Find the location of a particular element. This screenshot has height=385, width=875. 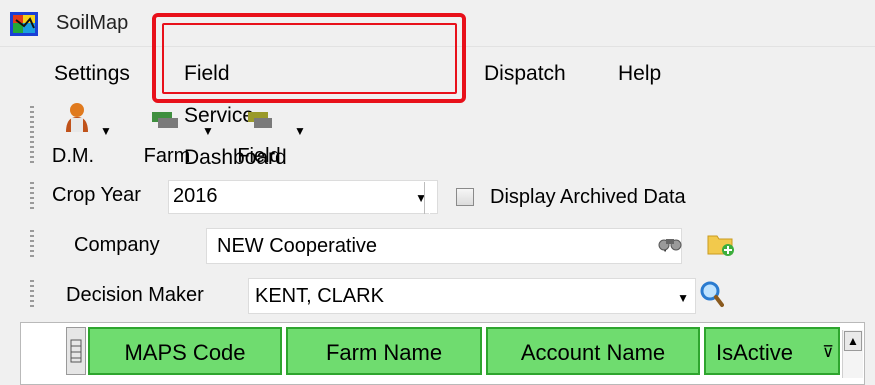

column-isactive: IsActive ⊽ is located at coordinates (772, 351).